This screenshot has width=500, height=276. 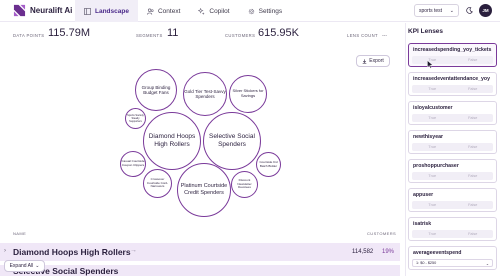 I want to click on nav-settings: Settings, so click(x=265, y=11).